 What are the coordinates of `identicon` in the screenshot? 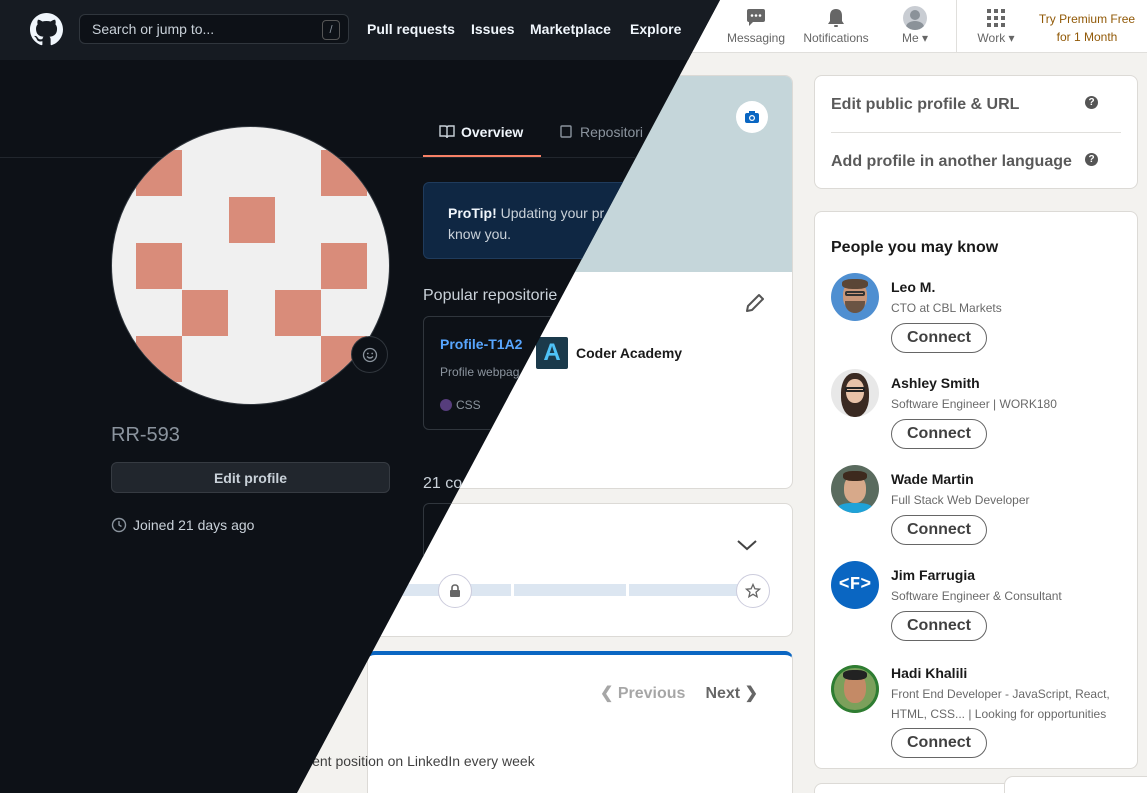 It's located at (251, 266).